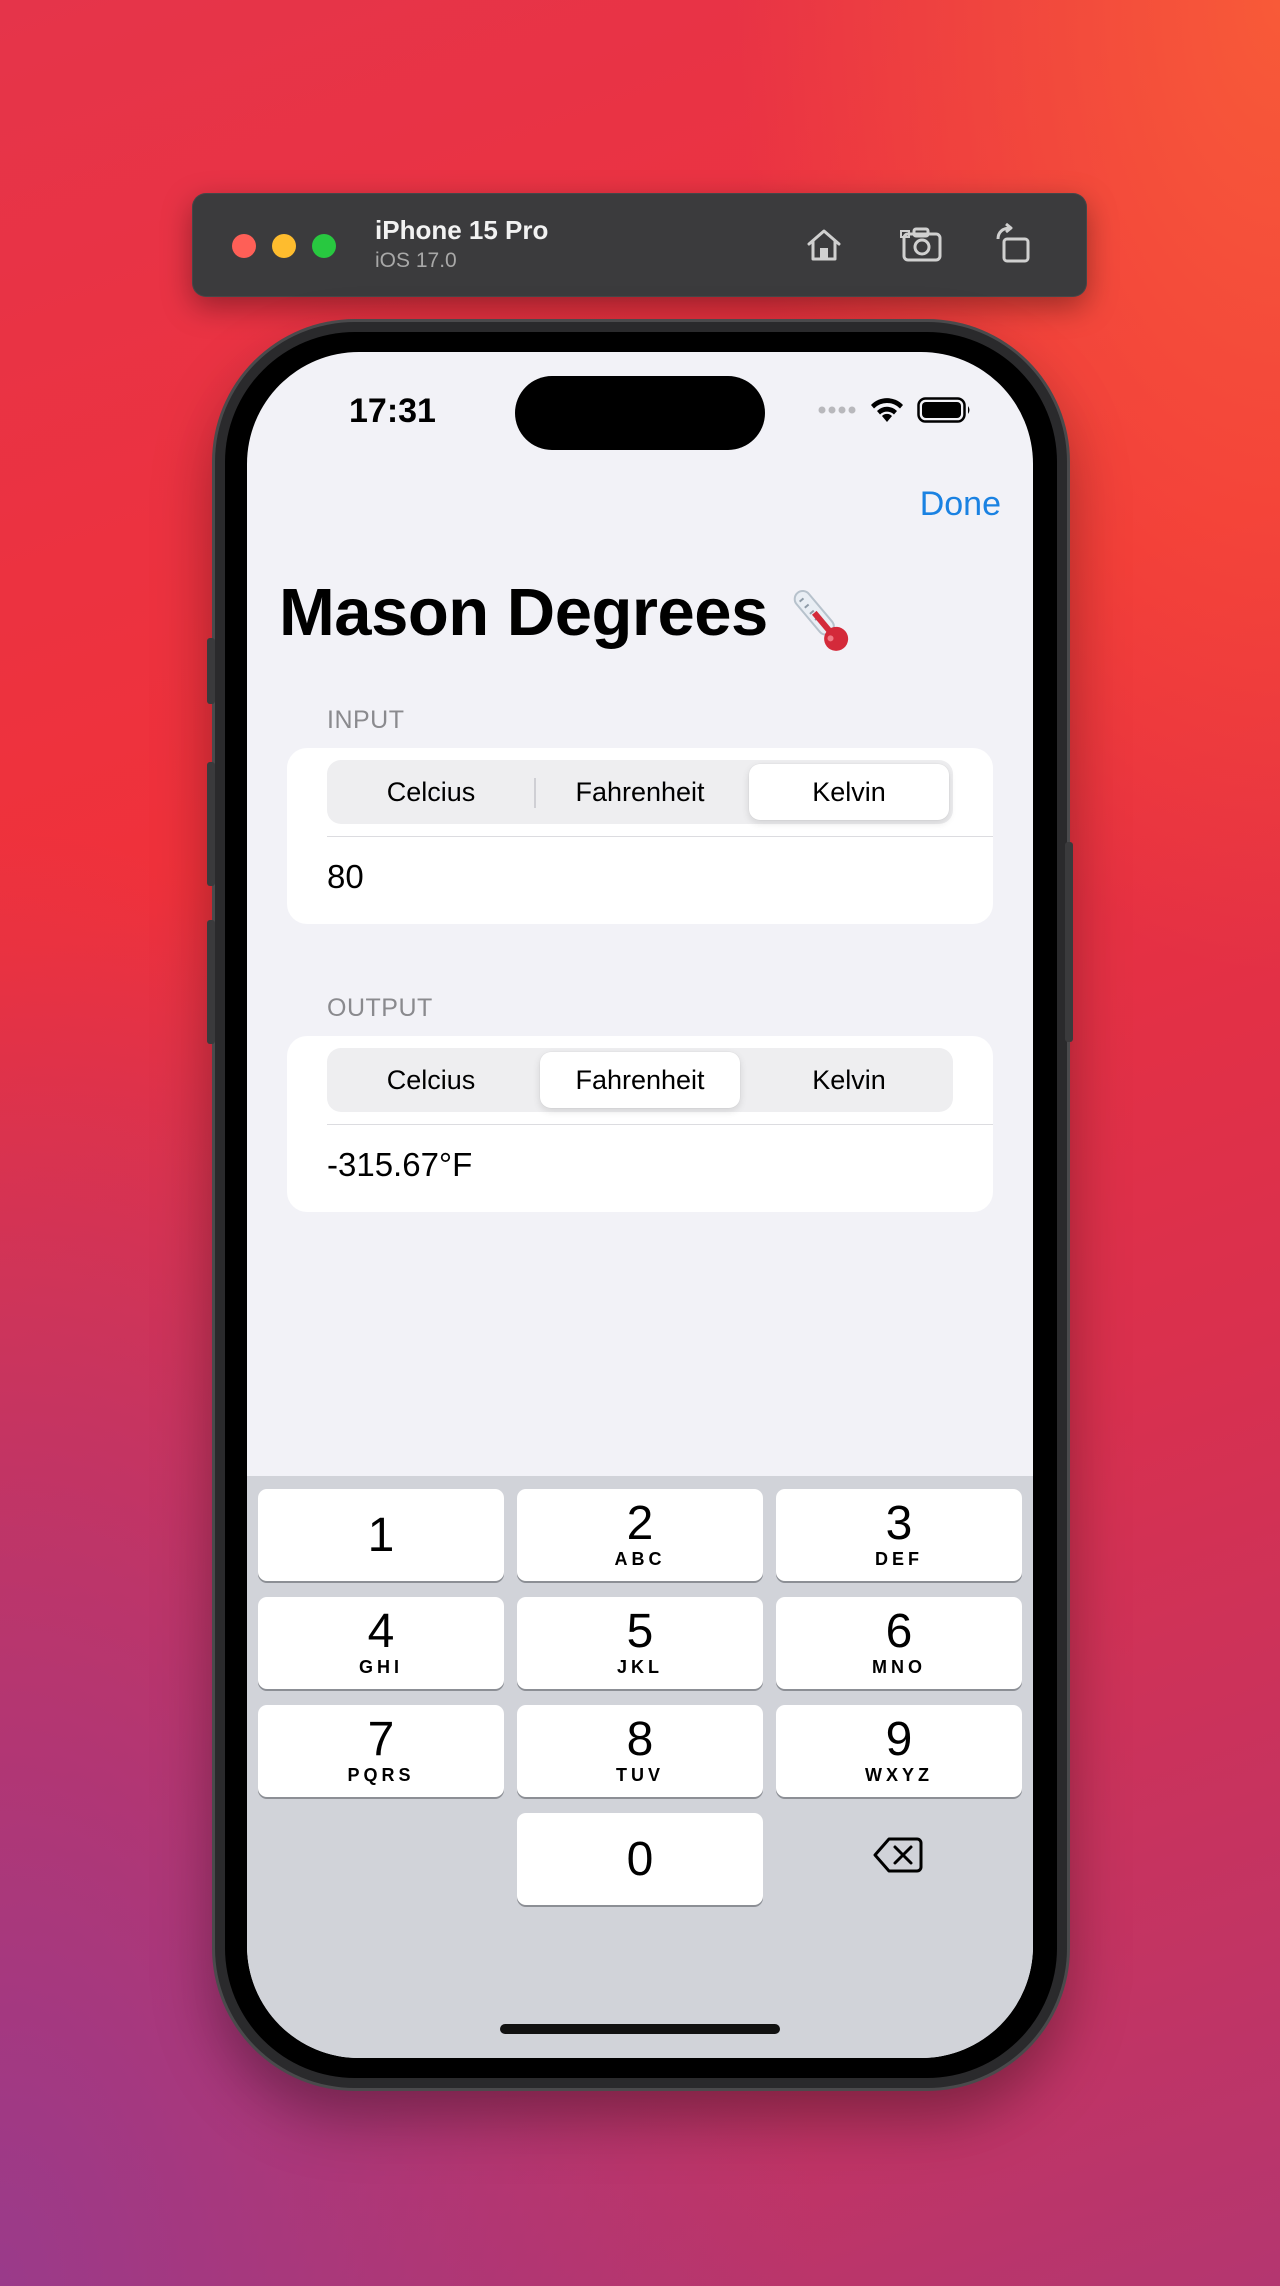  I want to click on input-section-label: INPUT, so click(366, 720).